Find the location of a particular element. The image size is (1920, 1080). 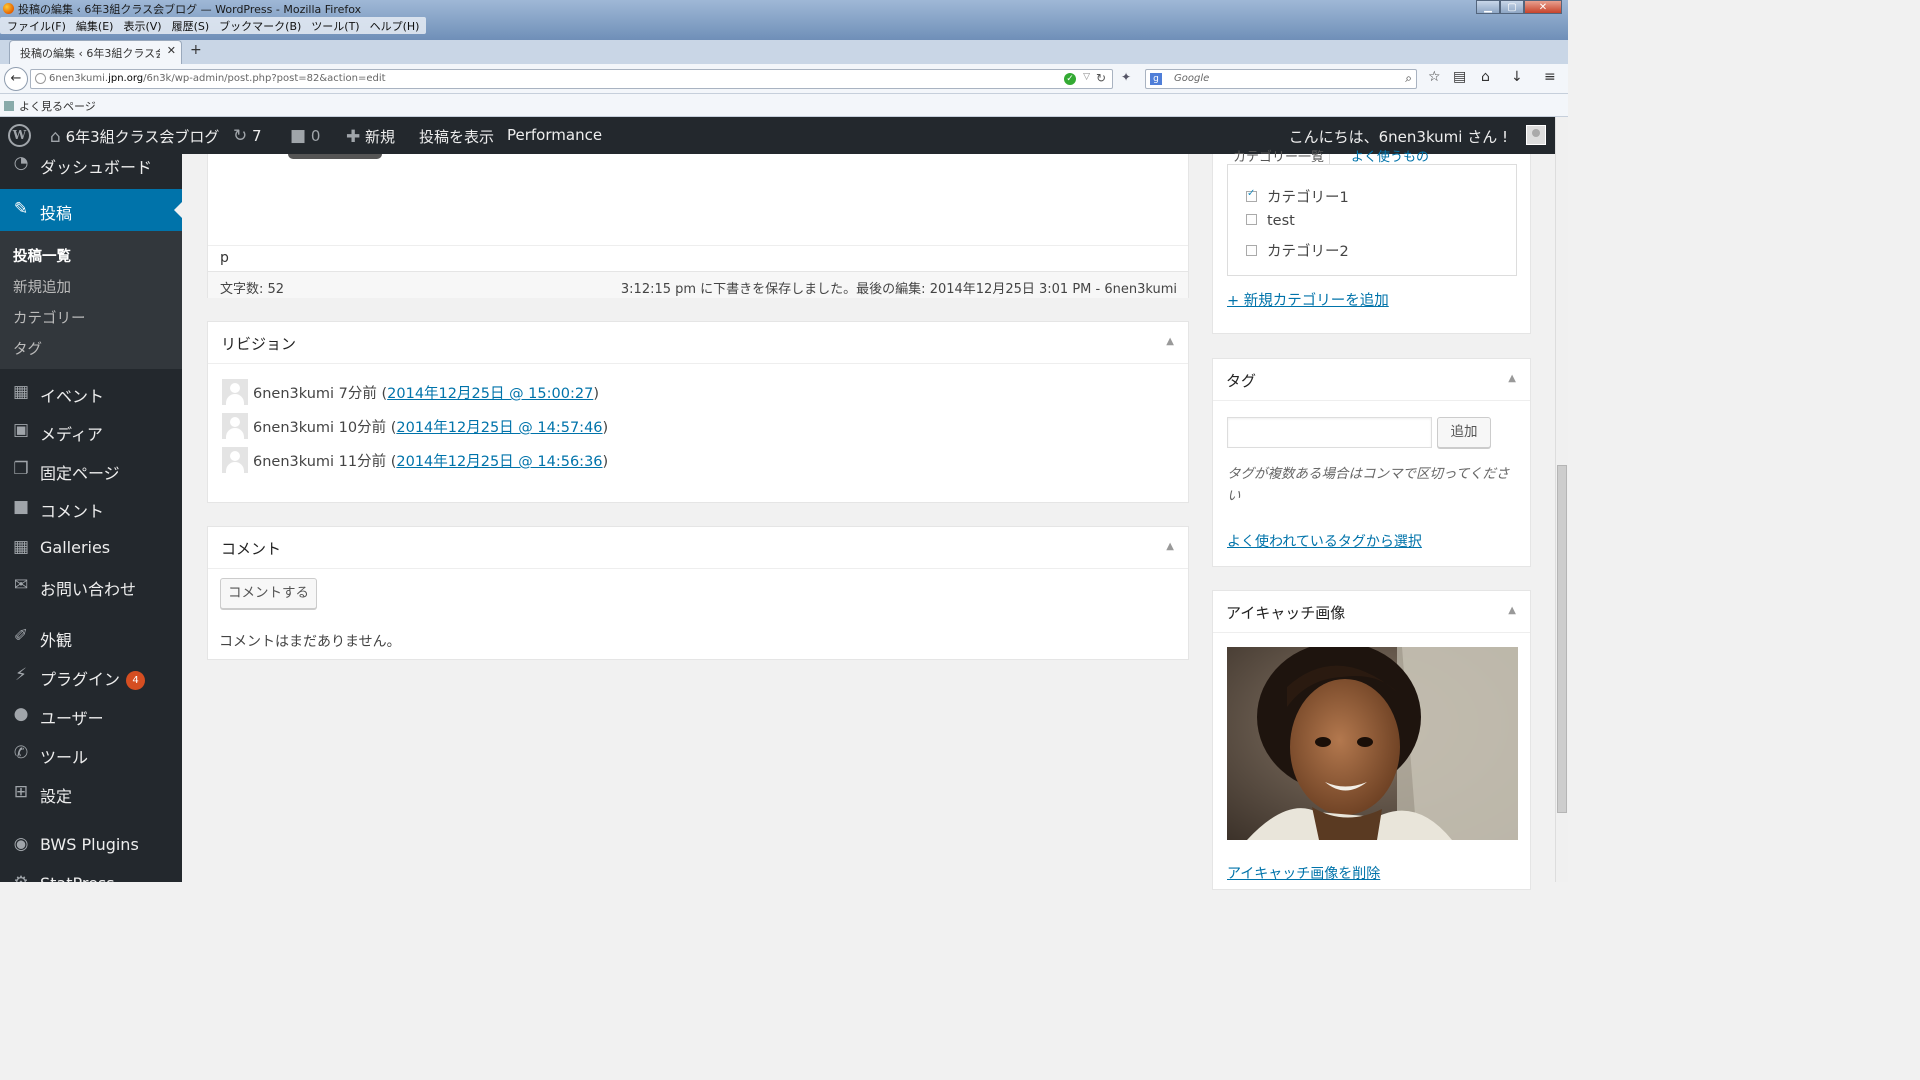

window-controls: ▁ ▢ ✕ is located at coordinates (1519, 7).